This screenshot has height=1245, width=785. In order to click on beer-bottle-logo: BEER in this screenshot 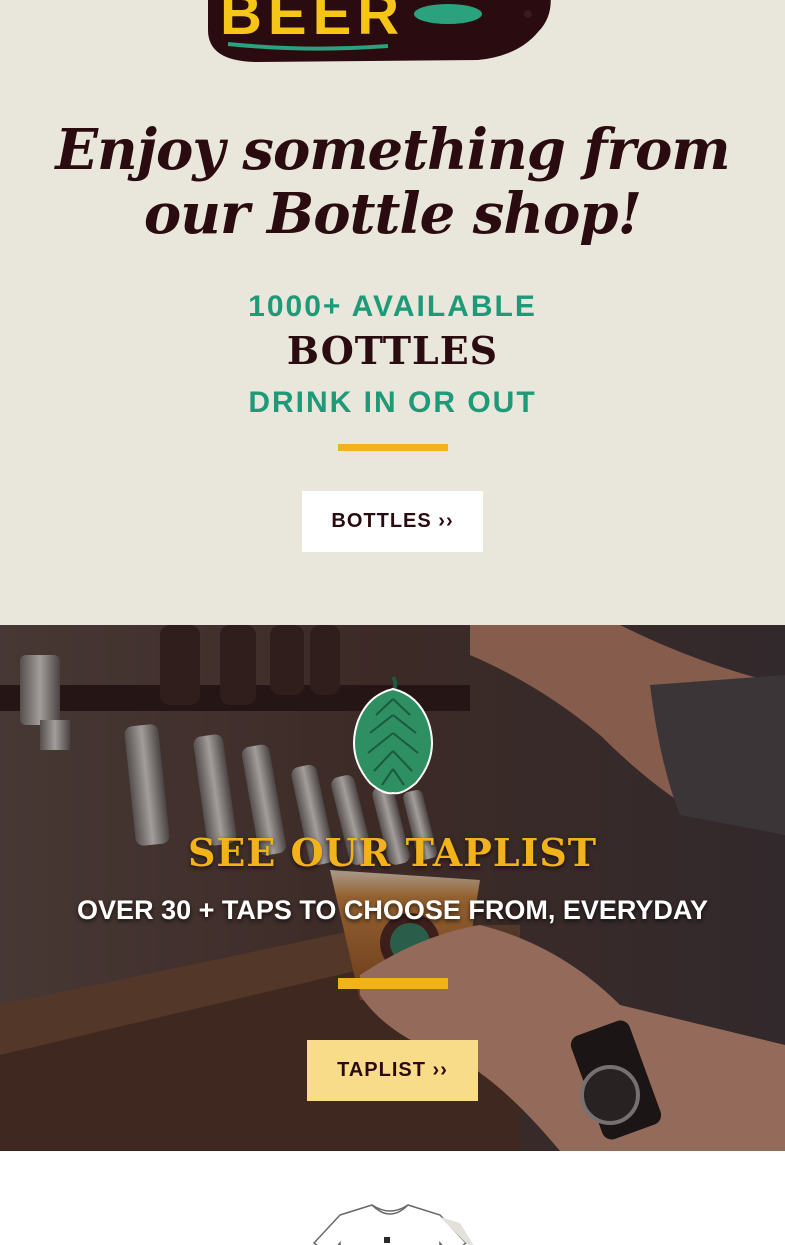, I will do `click(379, 31)`.